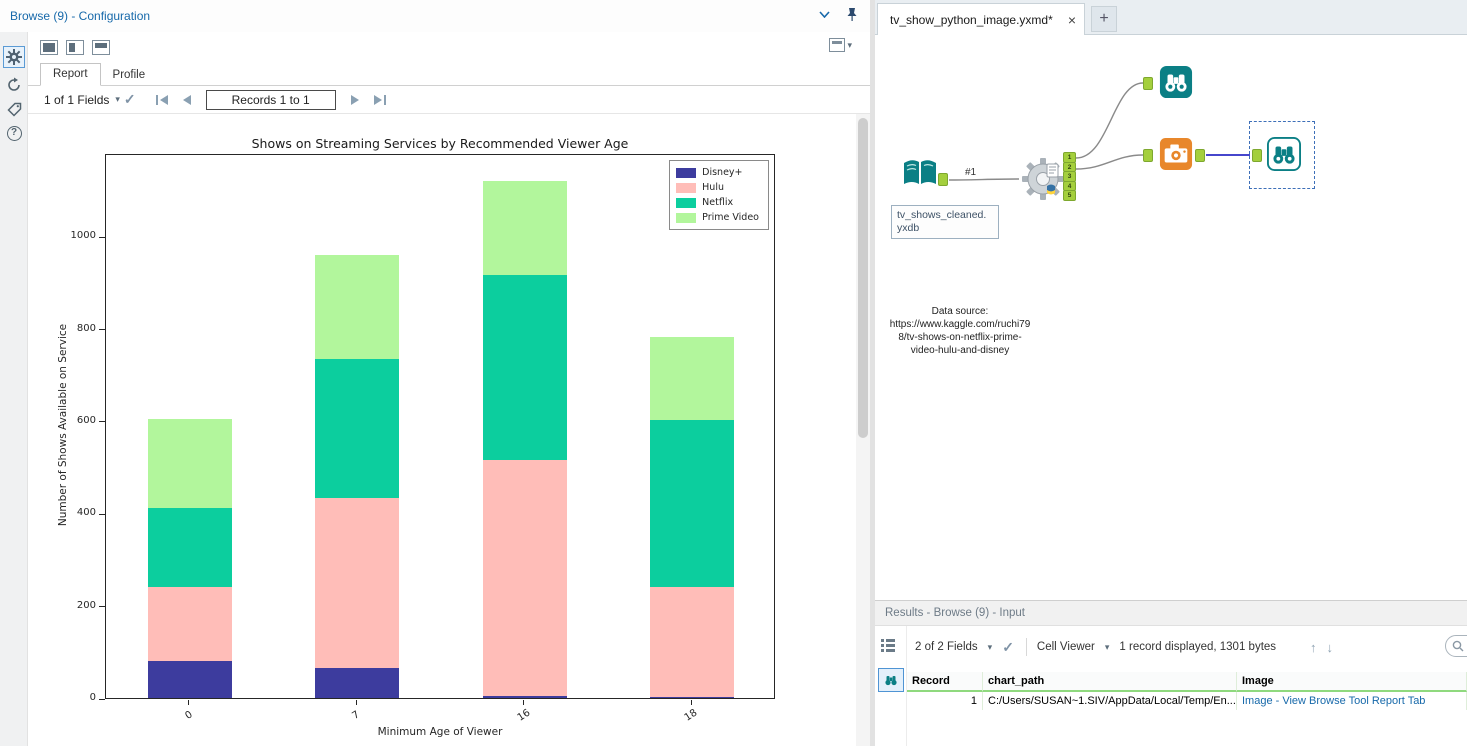 The height and width of the screenshot is (746, 1467). I want to click on column-header-image: Image, so click(1352, 682).